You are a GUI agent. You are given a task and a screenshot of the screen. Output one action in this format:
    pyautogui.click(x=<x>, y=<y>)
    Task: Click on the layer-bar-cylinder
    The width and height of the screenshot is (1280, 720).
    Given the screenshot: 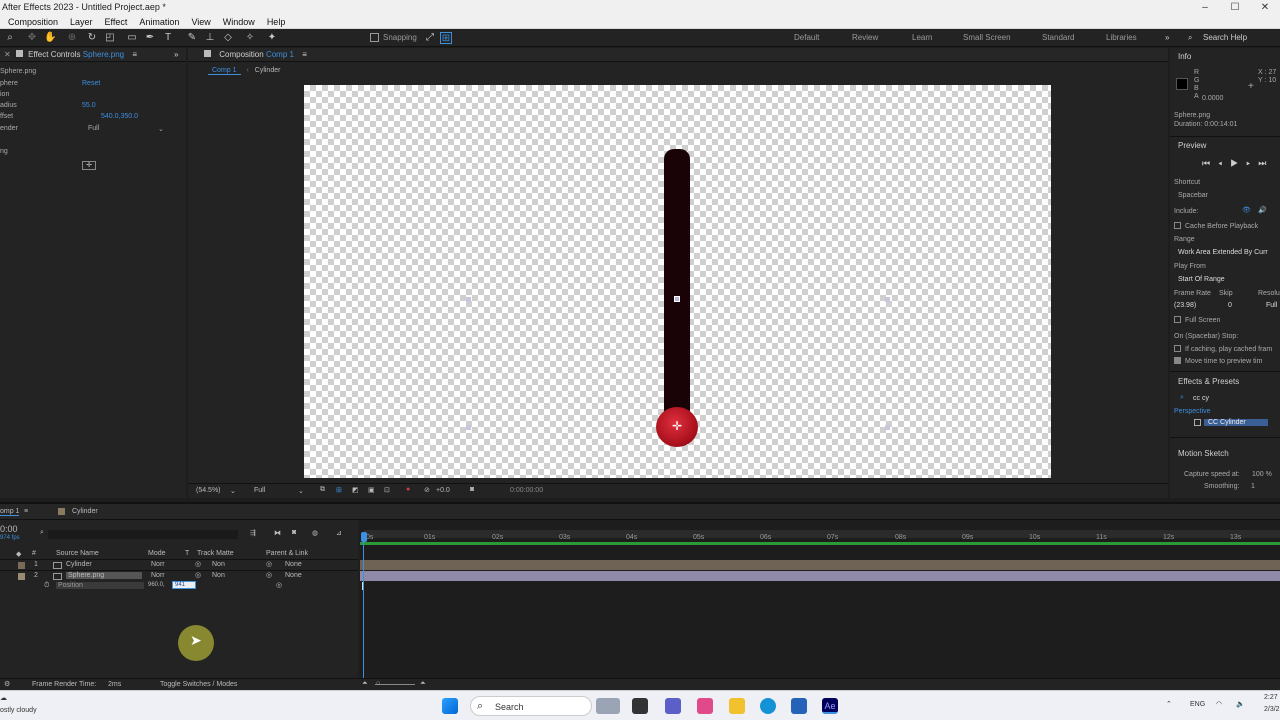 What is the action you would take?
    pyautogui.click(x=820, y=565)
    